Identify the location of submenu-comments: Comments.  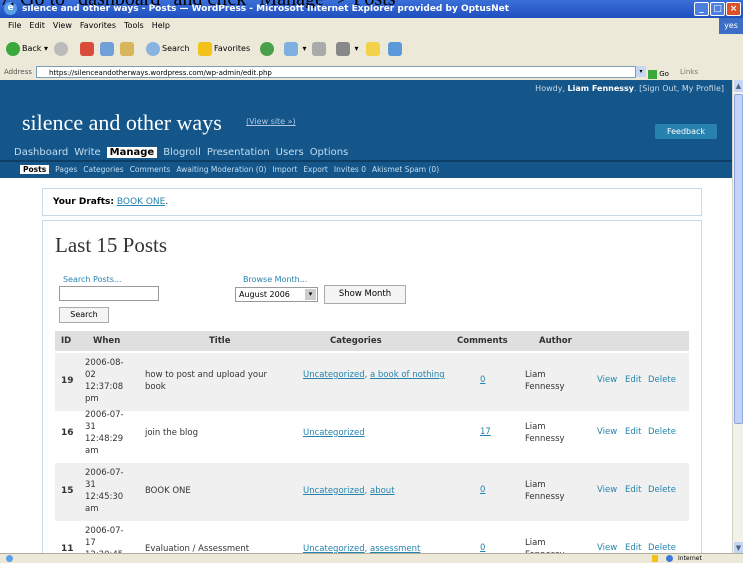
(150, 169).